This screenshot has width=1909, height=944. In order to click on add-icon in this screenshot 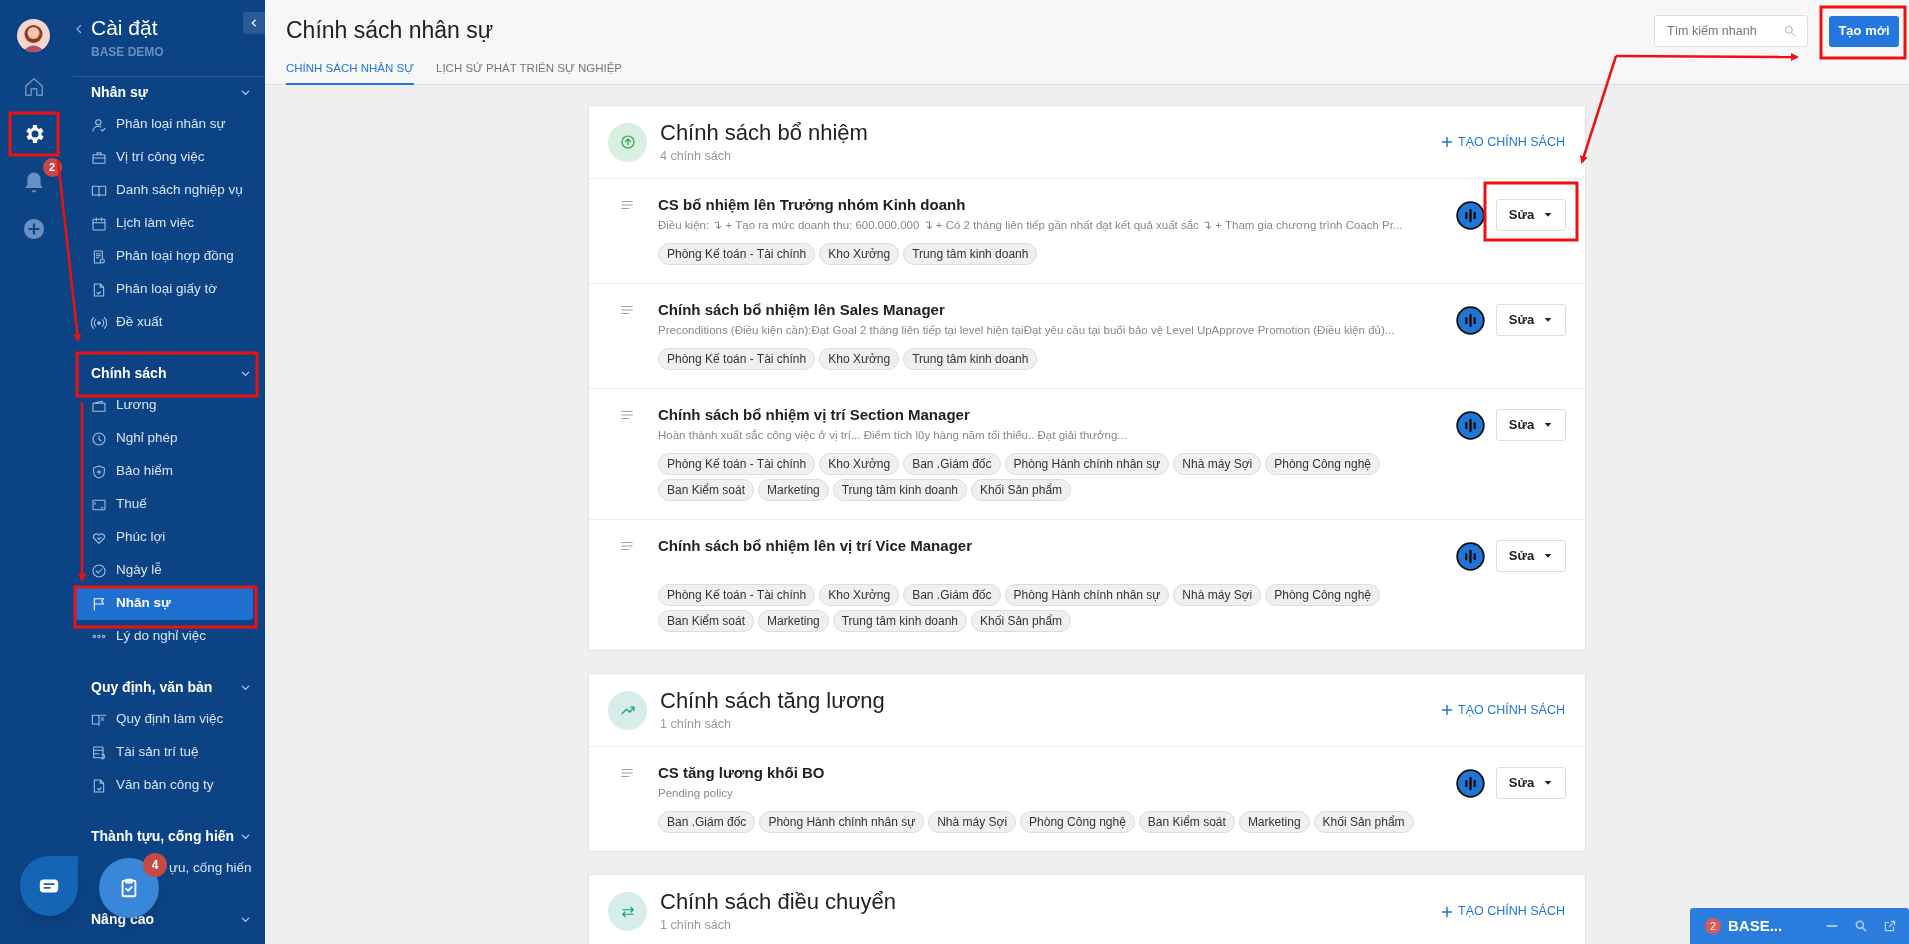, I will do `click(33, 229)`.